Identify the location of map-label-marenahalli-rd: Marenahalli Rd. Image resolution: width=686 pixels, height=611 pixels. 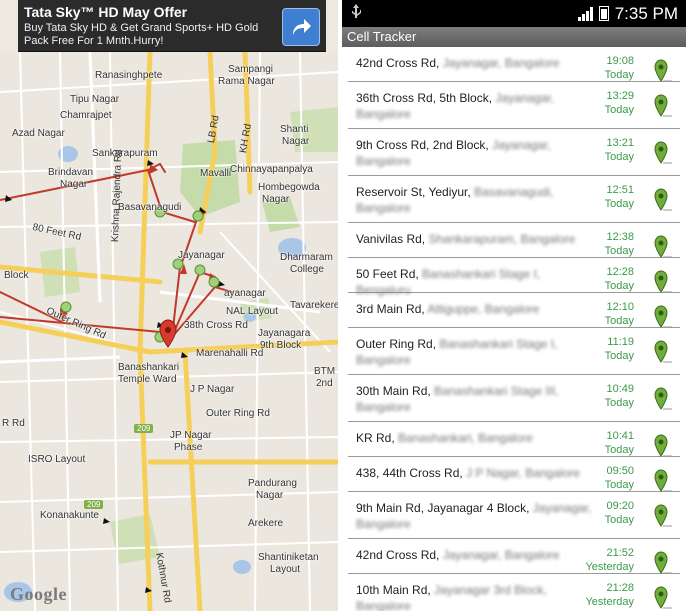
(230, 353).